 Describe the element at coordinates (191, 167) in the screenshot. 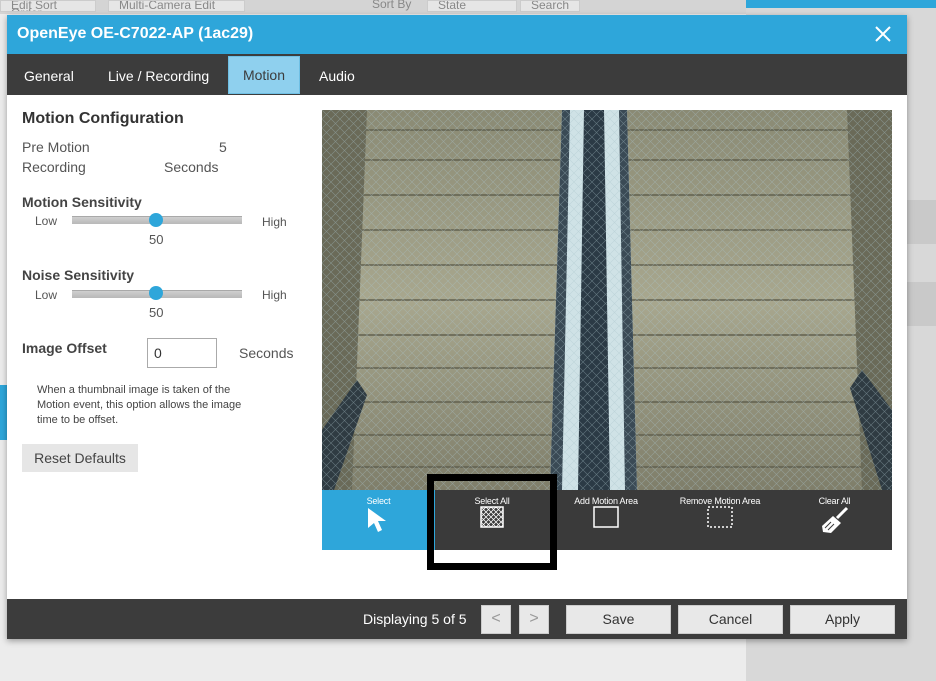

I see `pre-motion-unit: Seconds` at that location.